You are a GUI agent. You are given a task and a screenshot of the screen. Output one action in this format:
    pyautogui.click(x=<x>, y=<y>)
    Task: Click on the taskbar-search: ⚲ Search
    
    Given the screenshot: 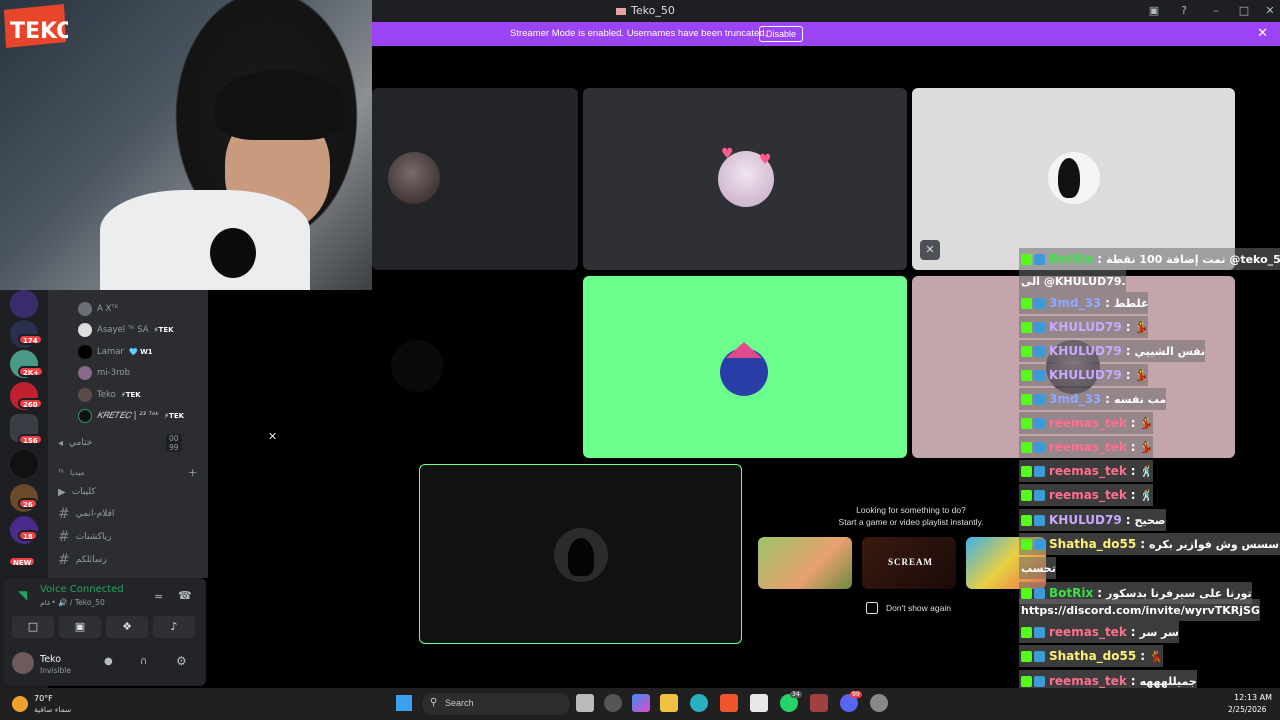 What is the action you would take?
    pyautogui.click(x=496, y=704)
    